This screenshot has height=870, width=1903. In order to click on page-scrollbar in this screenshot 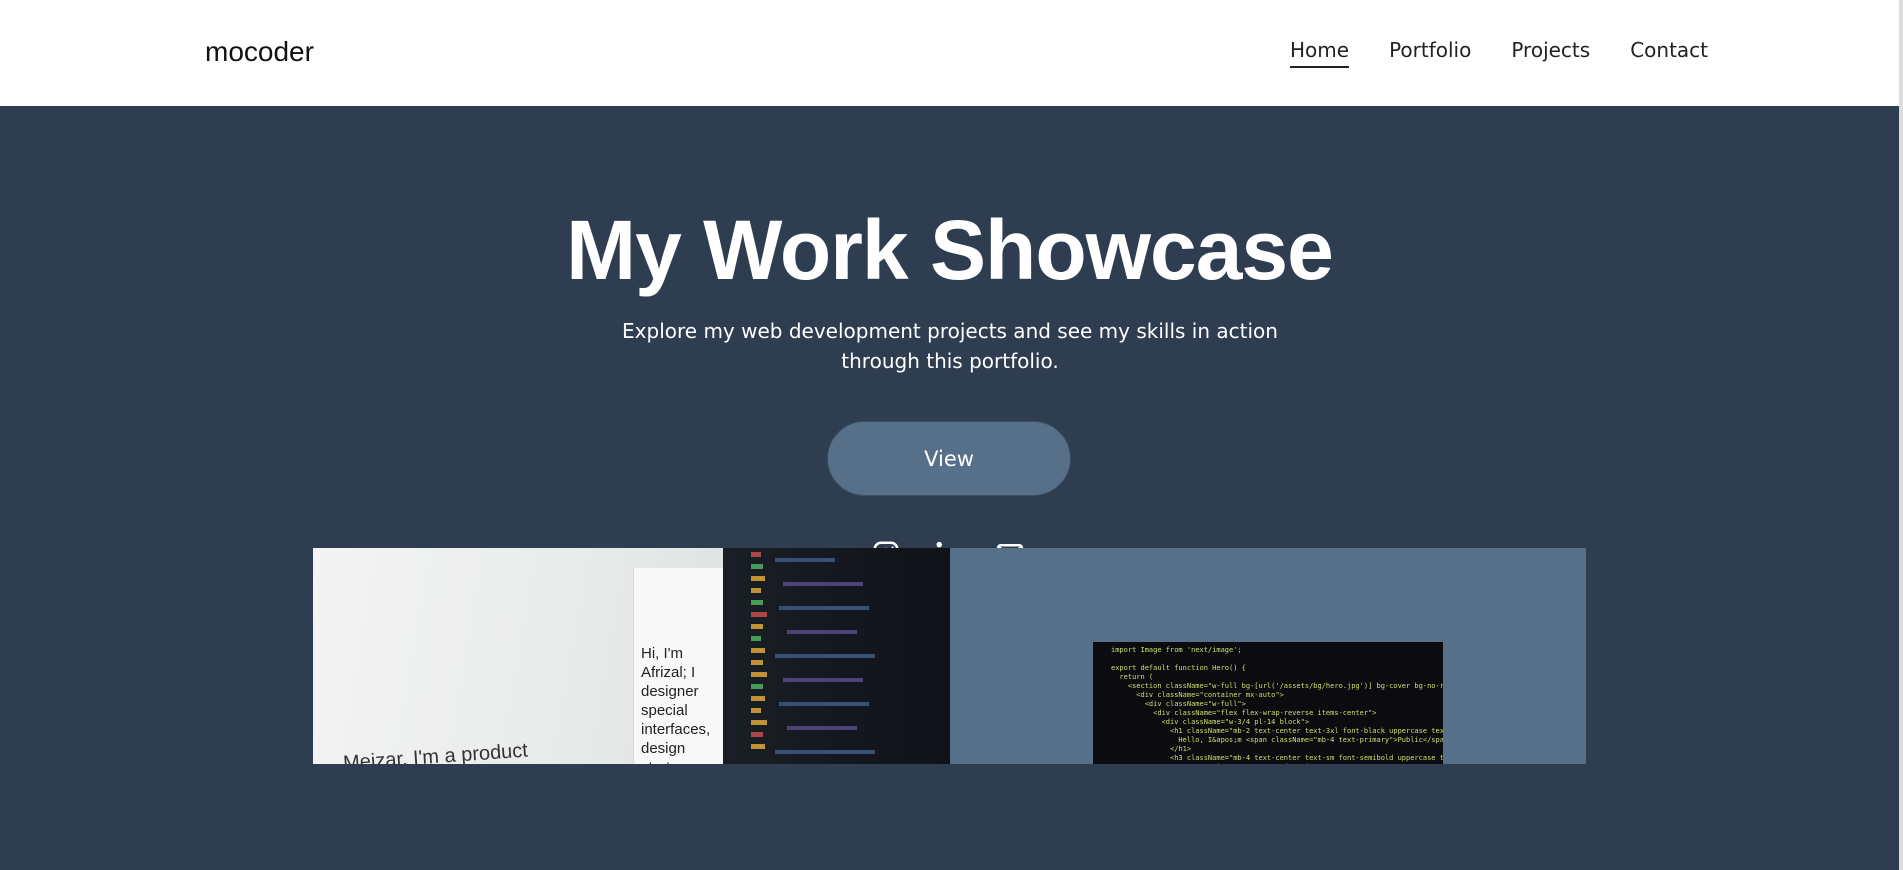, I will do `click(1901, 435)`.